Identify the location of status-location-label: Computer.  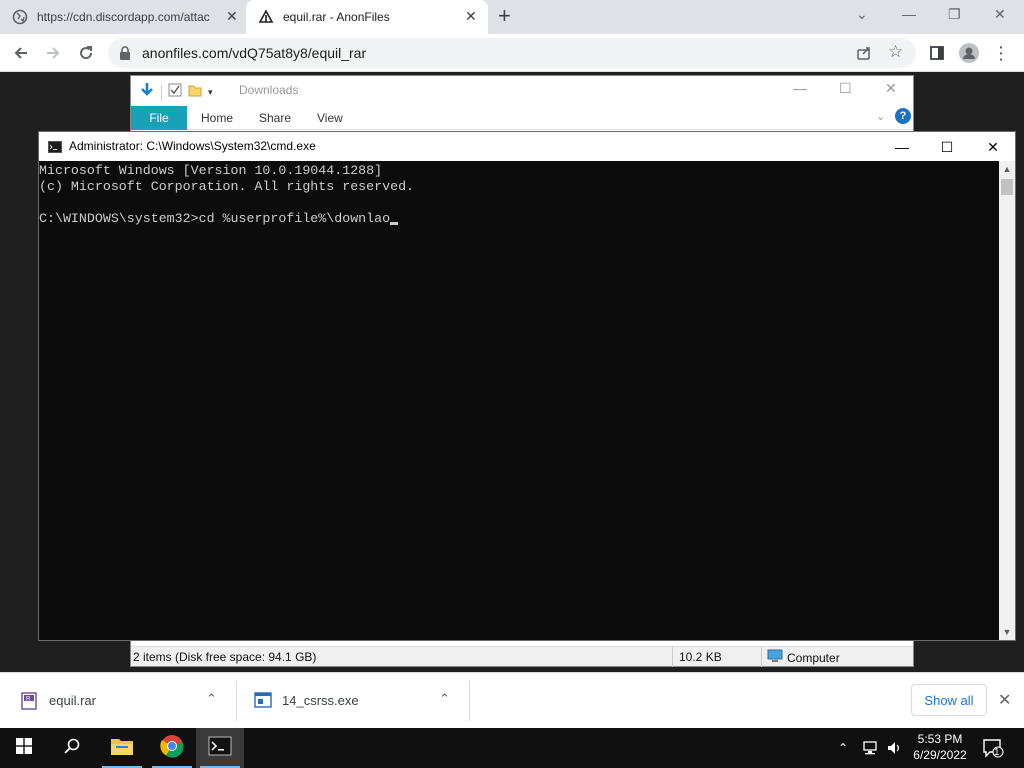
(813, 657).